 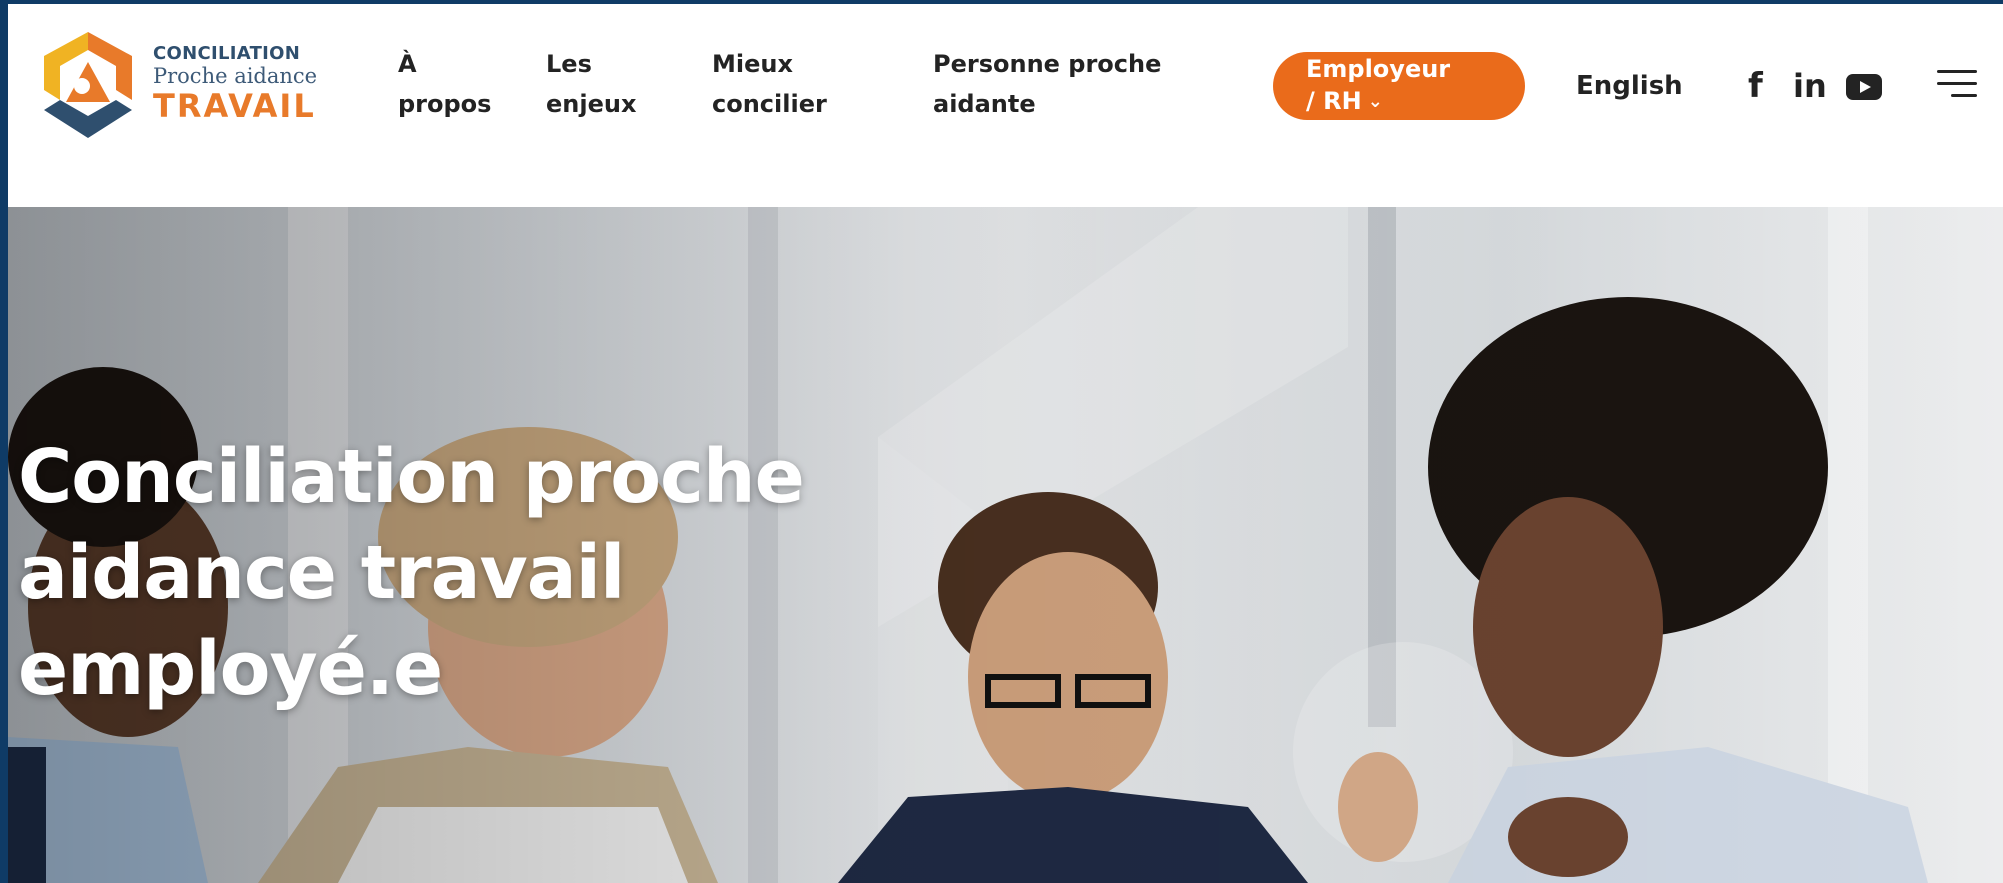 I want to click on youtube-link, so click(x=1864, y=87).